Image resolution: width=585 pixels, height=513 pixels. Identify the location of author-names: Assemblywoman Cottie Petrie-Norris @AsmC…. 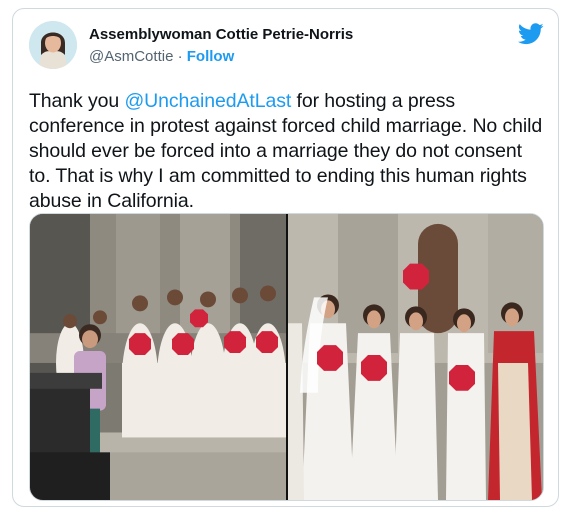
(221, 46).